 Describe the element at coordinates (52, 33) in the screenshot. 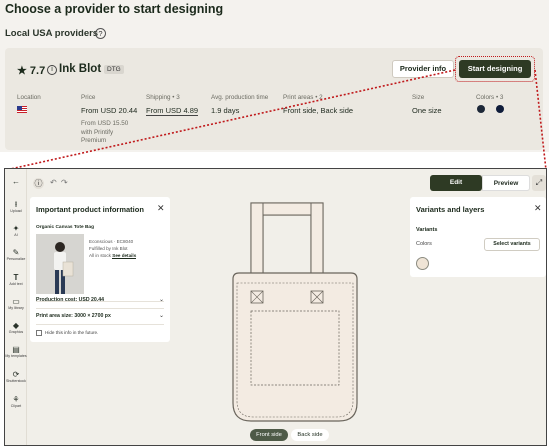

I see `section-subtitle: Local USA providers` at that location.